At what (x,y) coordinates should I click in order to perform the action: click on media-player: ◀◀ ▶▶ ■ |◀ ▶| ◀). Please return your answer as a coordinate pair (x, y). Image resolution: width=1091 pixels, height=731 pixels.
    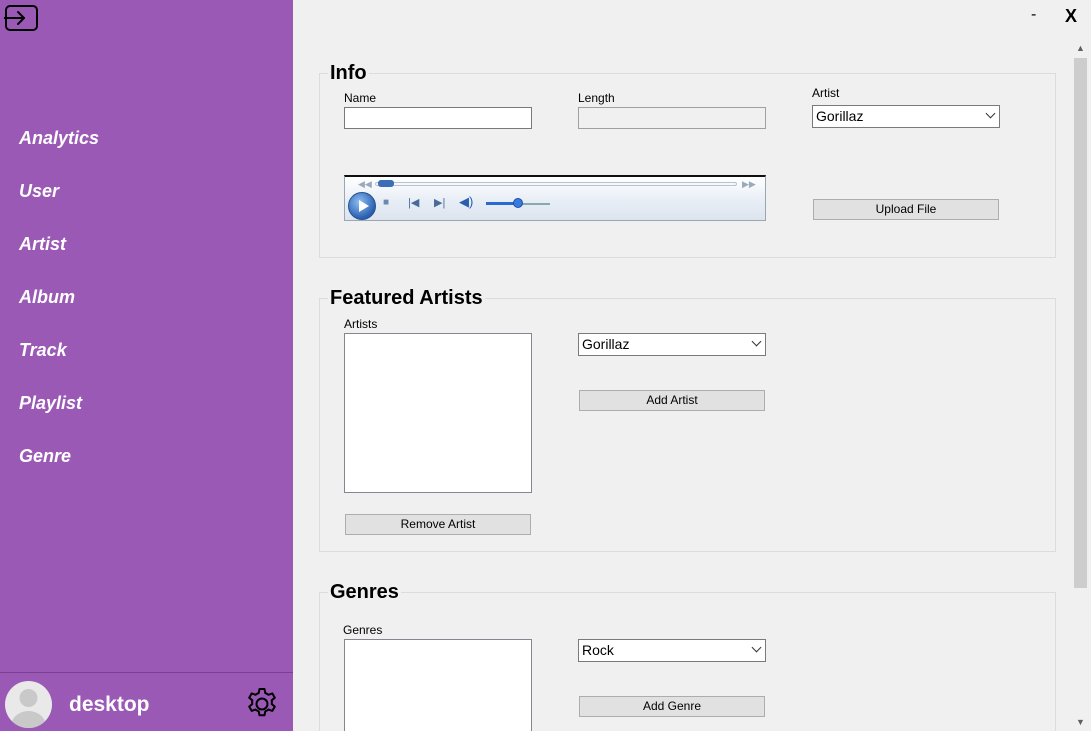
    Looking at the image, I should click on (555, 198).